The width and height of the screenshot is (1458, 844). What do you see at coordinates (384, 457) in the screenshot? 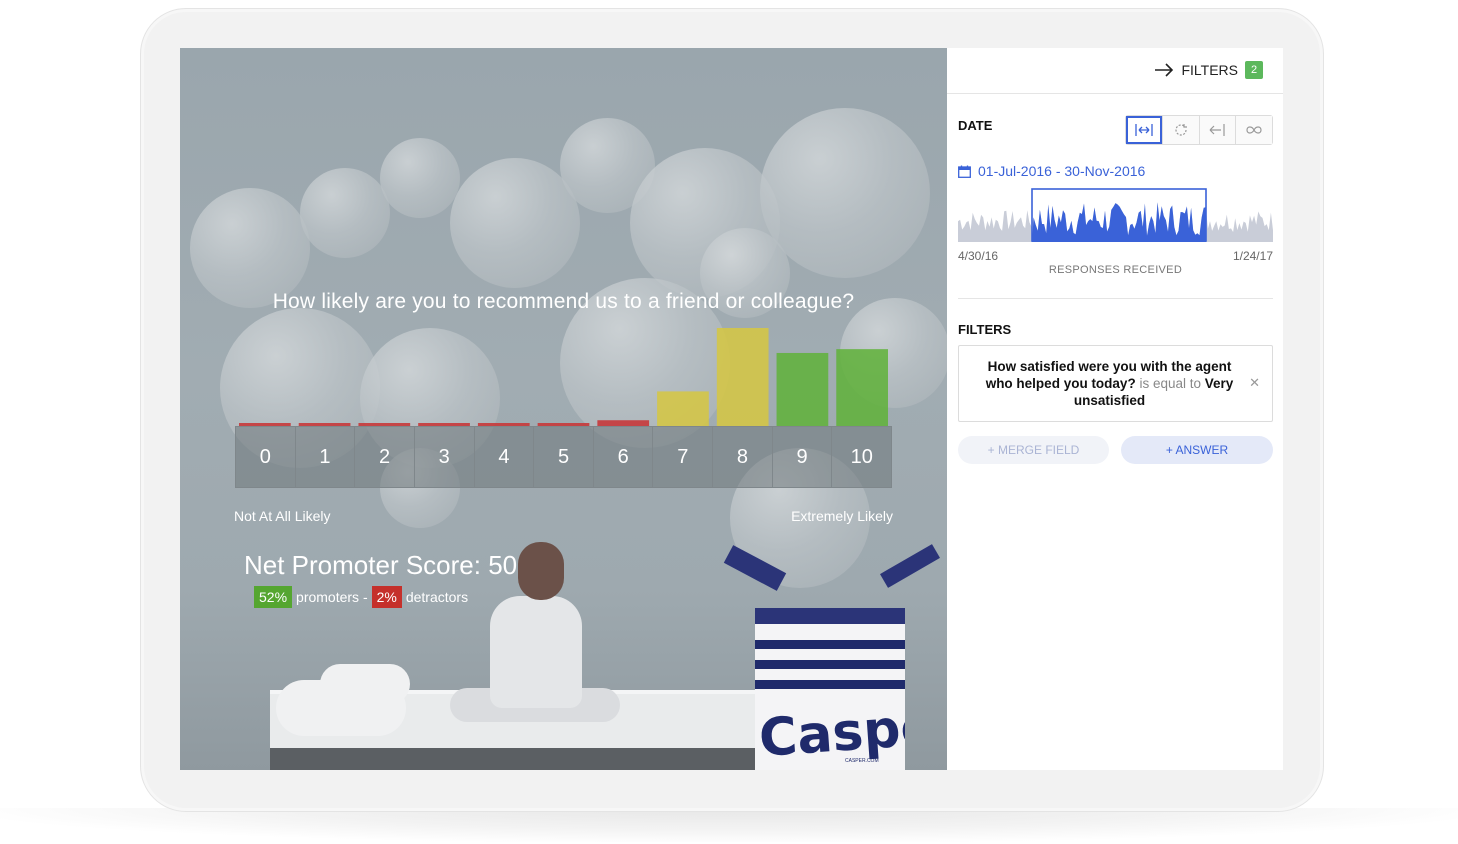
I see `scale-option-2: 2` at bounding box center [384, 457].